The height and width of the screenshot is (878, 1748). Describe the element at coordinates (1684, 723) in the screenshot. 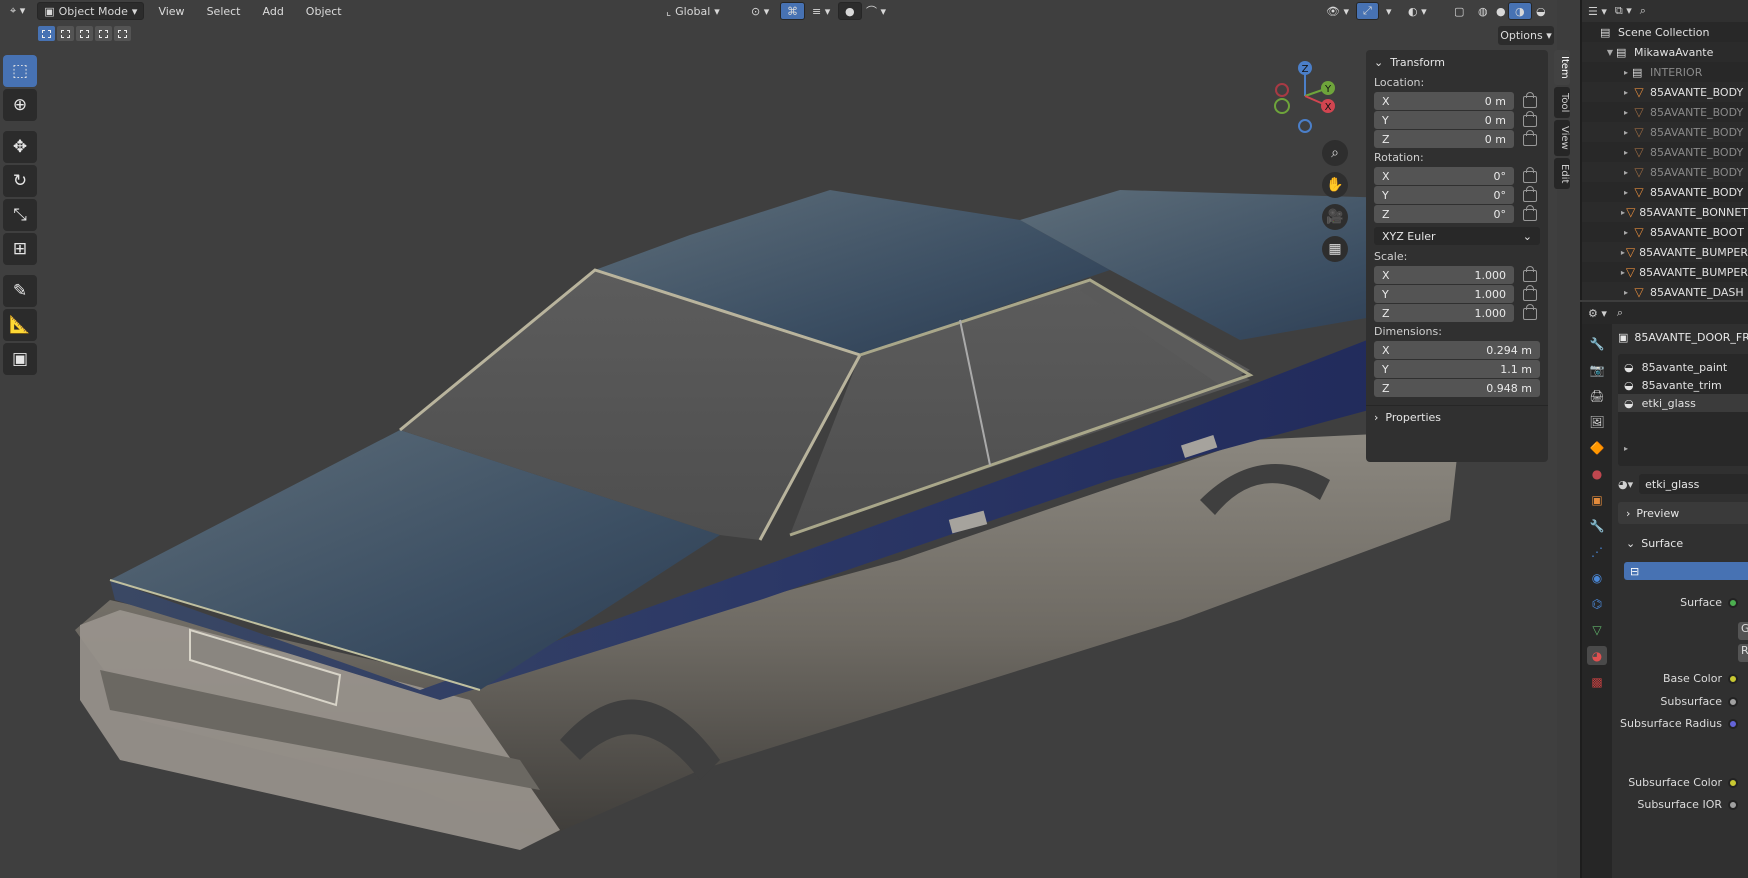

I see `subsurface-radius-row: Subsurface Radius` at that location.